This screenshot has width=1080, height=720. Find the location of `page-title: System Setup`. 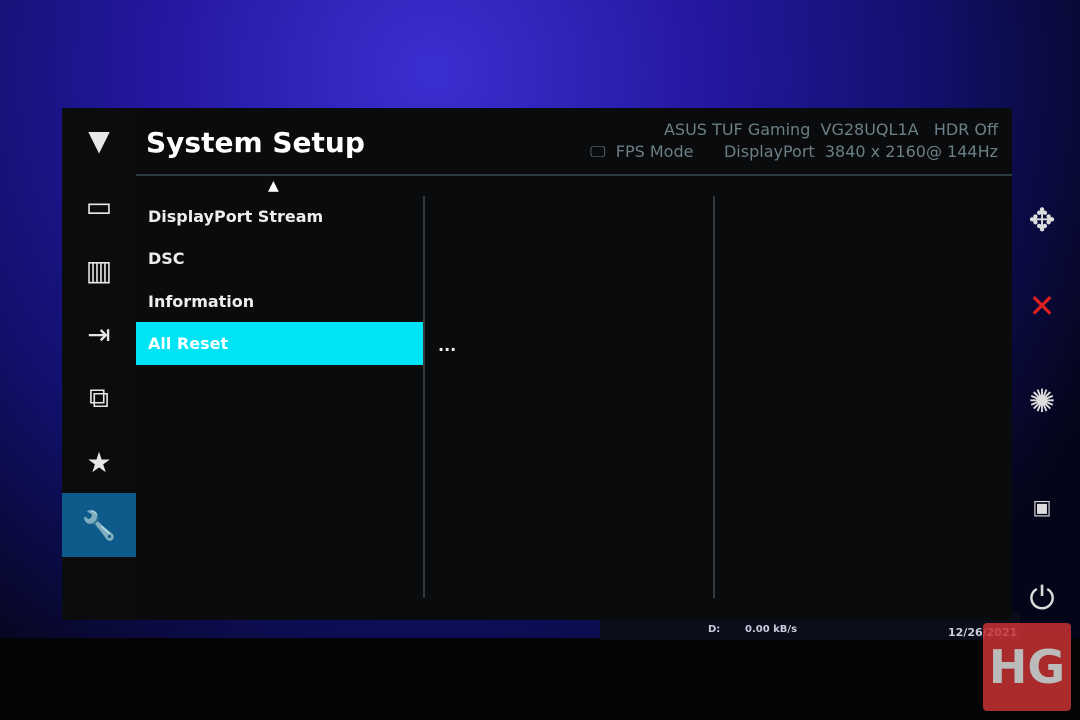

page-title: System Setup is located at coordinates (255, 142).